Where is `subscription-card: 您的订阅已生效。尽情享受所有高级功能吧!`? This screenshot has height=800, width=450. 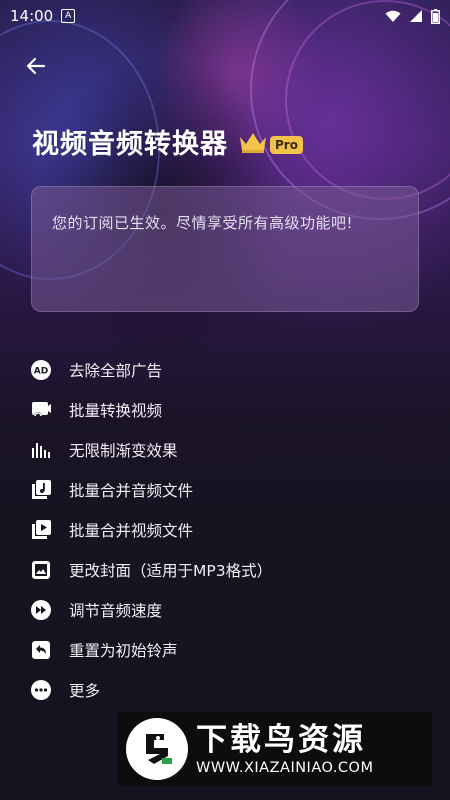 subscription-card: 您的订阅已生效。尽情享受所有高级功能吧! is located at coordinates (225, 249).